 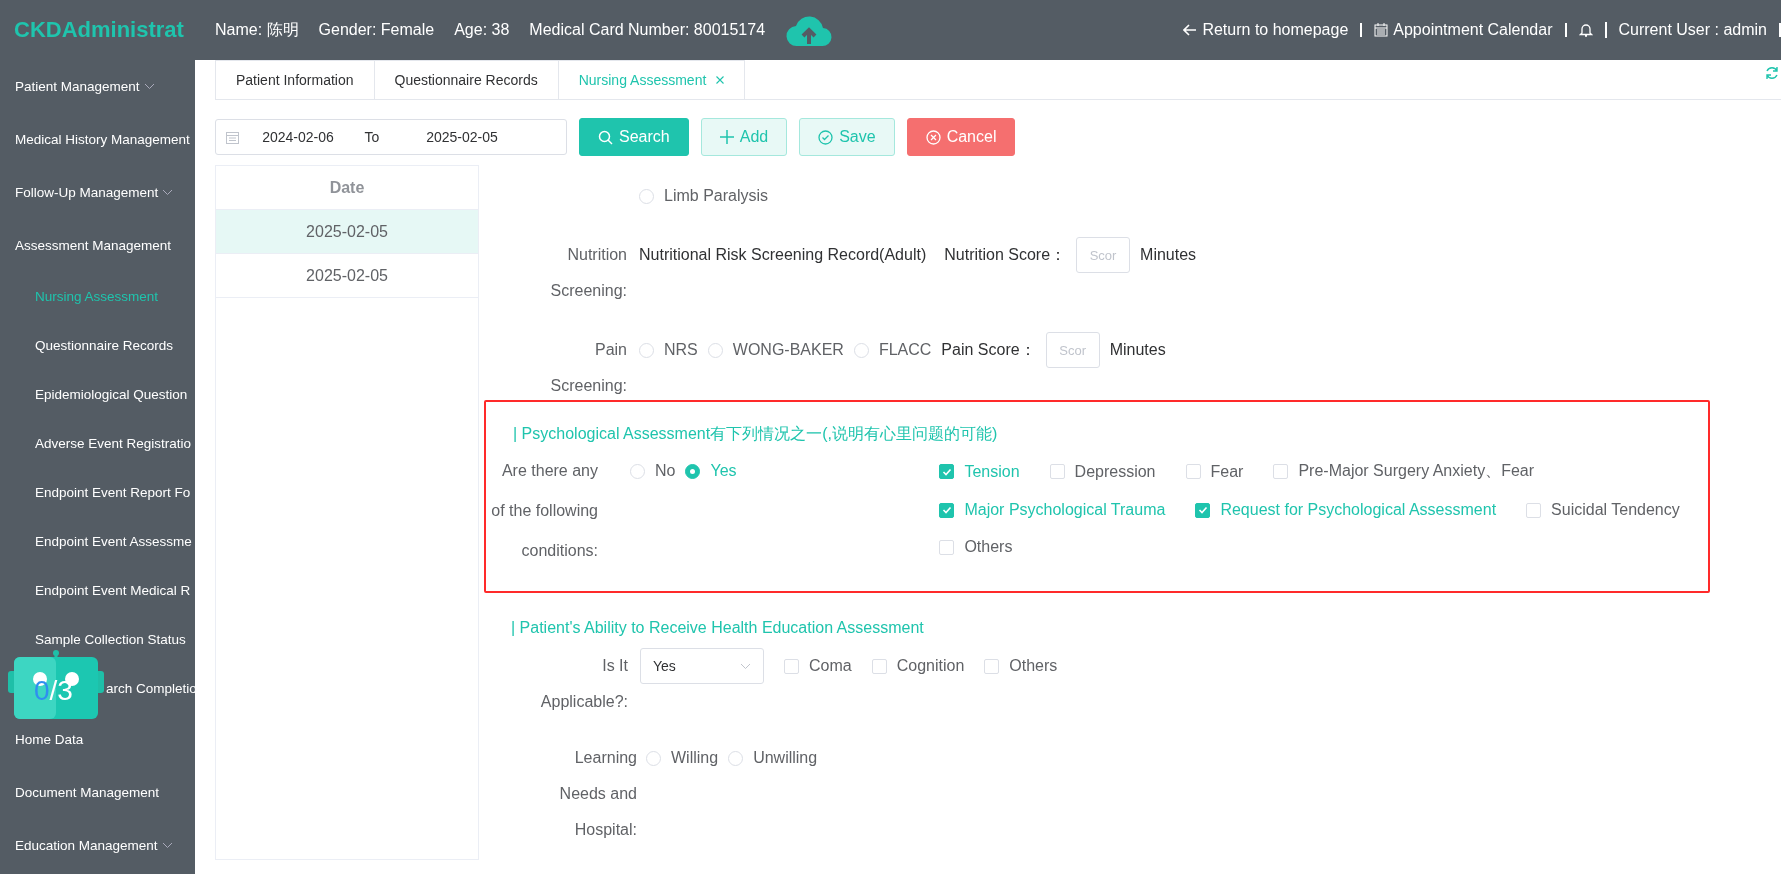 I want to click on sidebar-item: Endpoint Event Assessme, so click(x=113, y=541).